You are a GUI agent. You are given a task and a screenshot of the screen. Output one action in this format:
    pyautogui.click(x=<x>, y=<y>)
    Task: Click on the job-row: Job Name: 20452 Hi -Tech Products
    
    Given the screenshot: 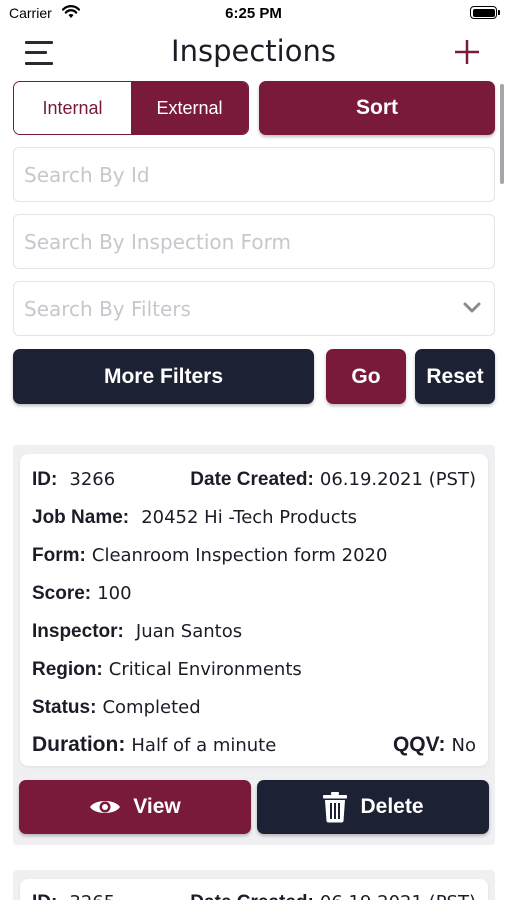 What is the action you would take?
    pyautogui.click(x=254, y=517)
    